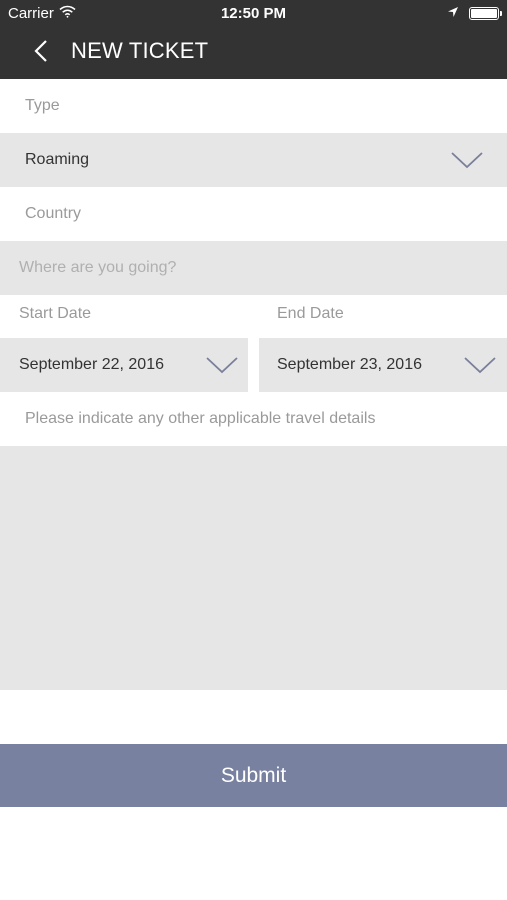 This screenshot has height=900, width=507. I want to click on country-label-row: Country, so click(253, 214).